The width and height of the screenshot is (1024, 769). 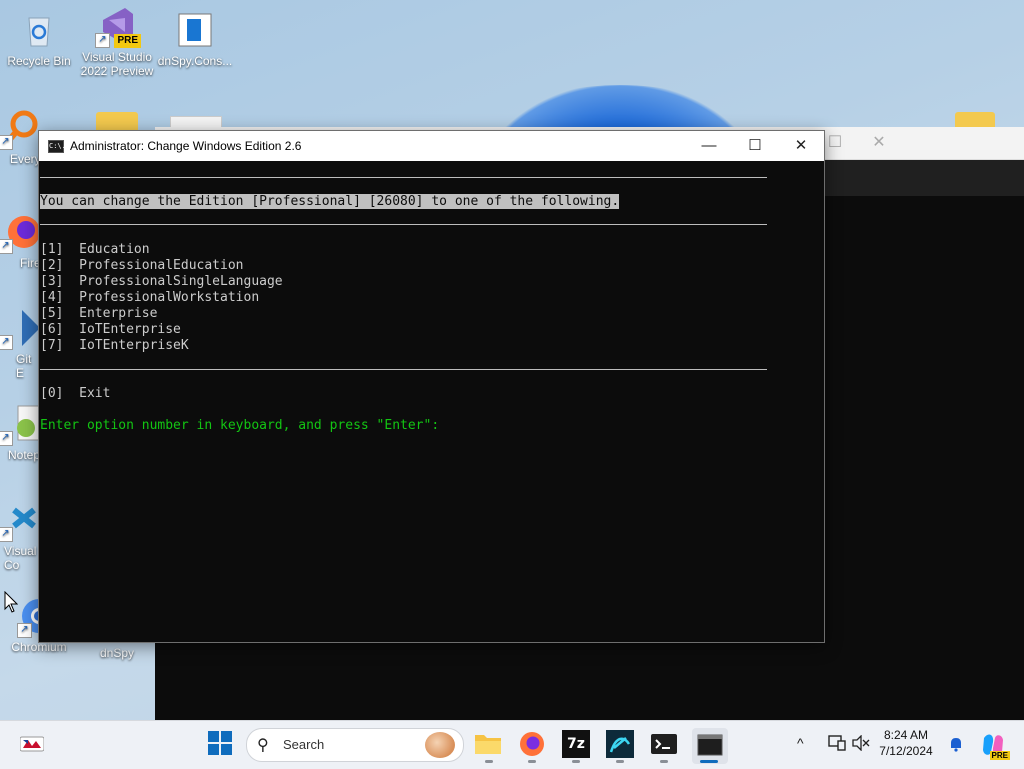 I want to click on console-taskbar-button-active, so click(x=710, y=746).